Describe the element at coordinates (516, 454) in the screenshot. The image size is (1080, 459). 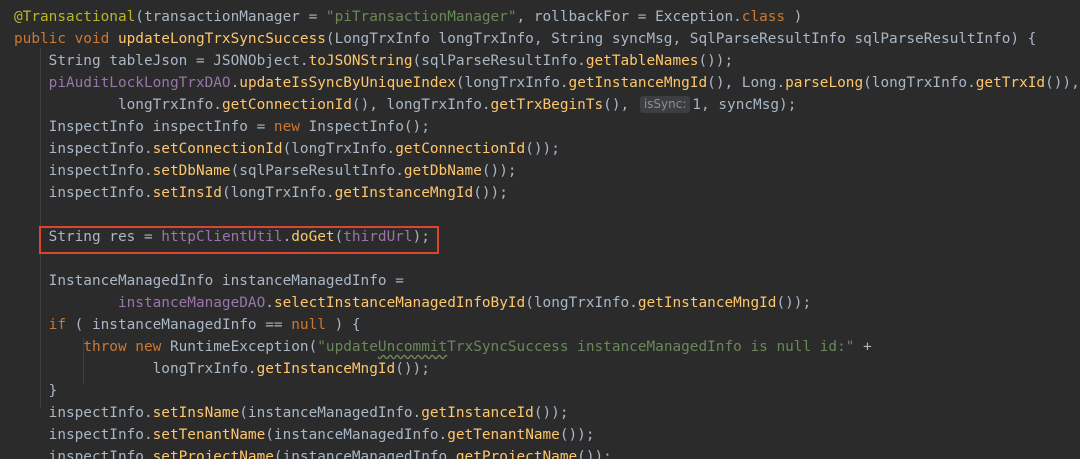
I see `code-token: getProjectName` at that location.